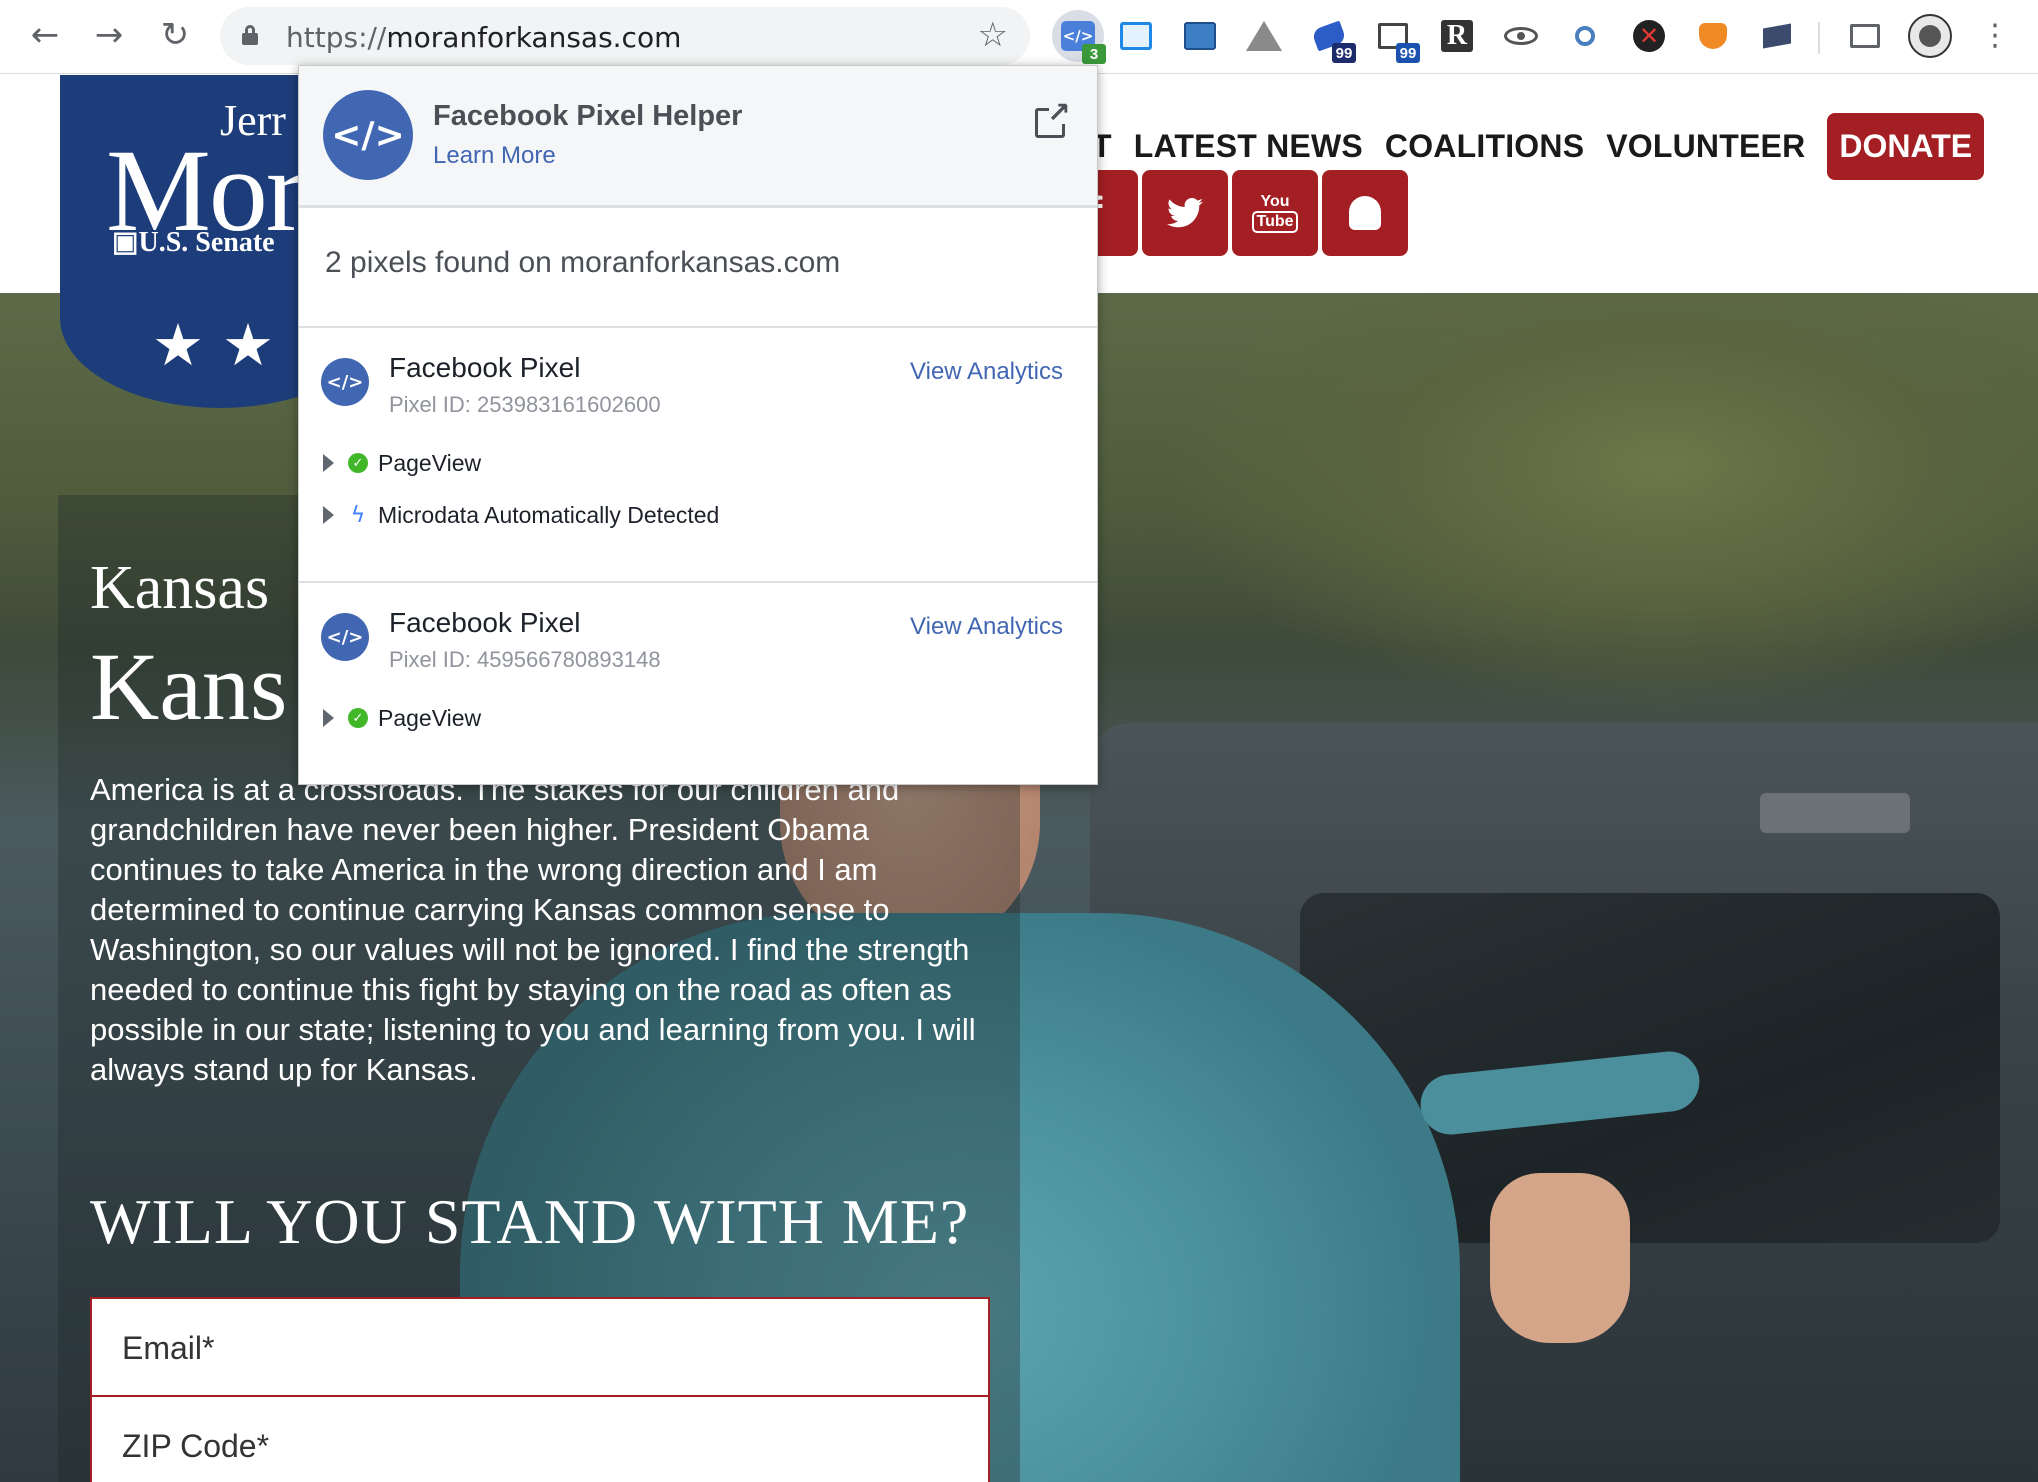 Image resolution: width=2038 pixels, height=1482 pixels. I want to click on open-external-icon: ↗, so click(1053, 117).